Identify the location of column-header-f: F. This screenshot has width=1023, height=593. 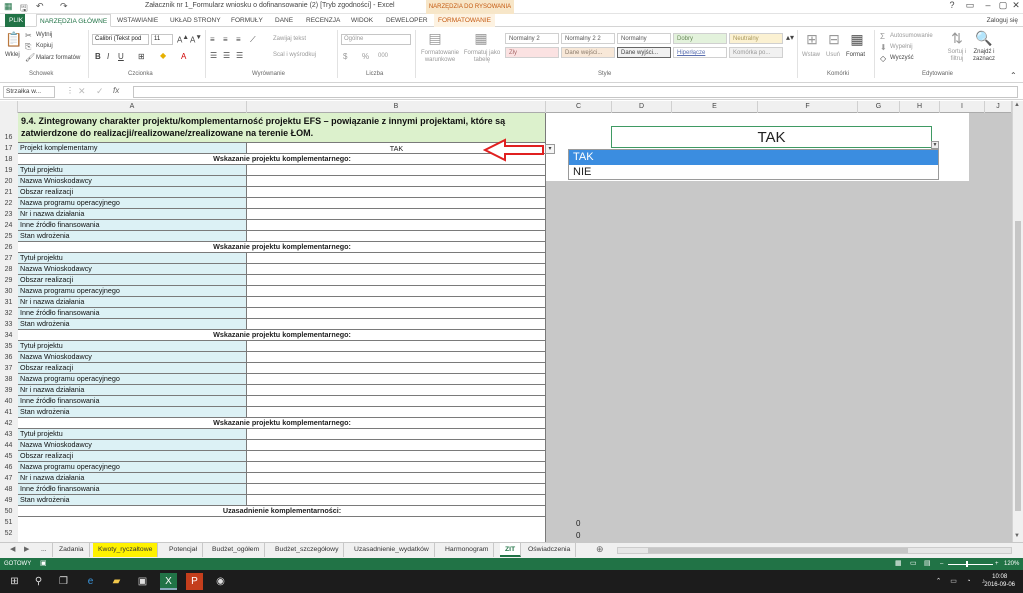
(808, 107).